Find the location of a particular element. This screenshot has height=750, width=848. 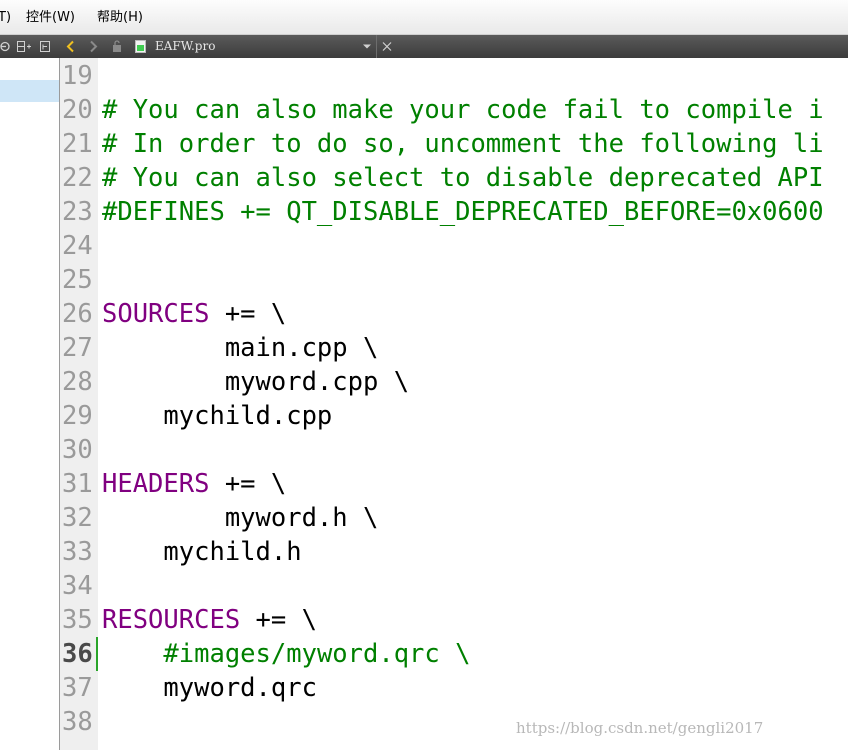

dropdown-arrow-icon is located at coordinates (367, 46).